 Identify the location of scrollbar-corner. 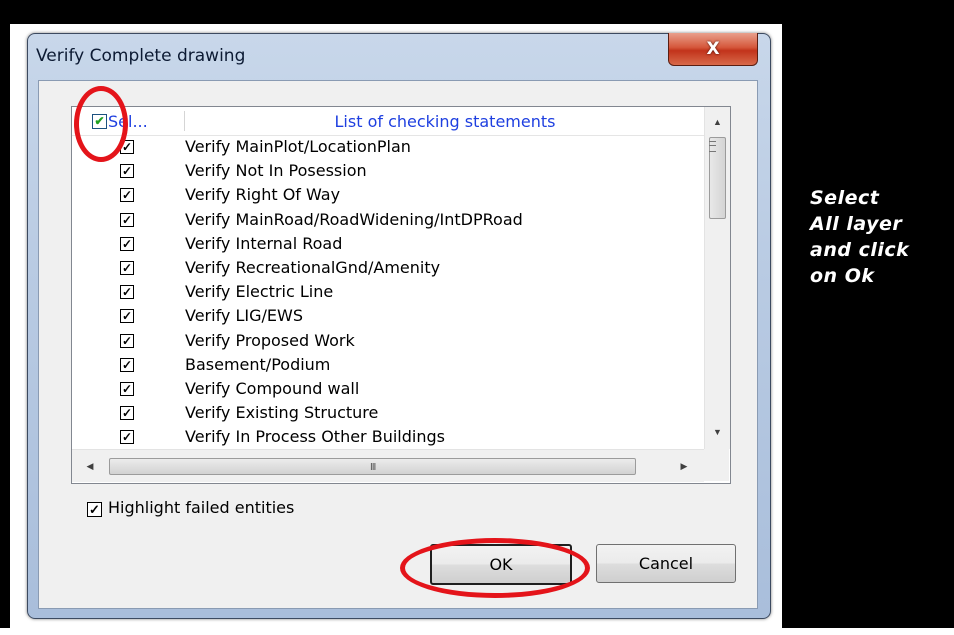
(716, 465).